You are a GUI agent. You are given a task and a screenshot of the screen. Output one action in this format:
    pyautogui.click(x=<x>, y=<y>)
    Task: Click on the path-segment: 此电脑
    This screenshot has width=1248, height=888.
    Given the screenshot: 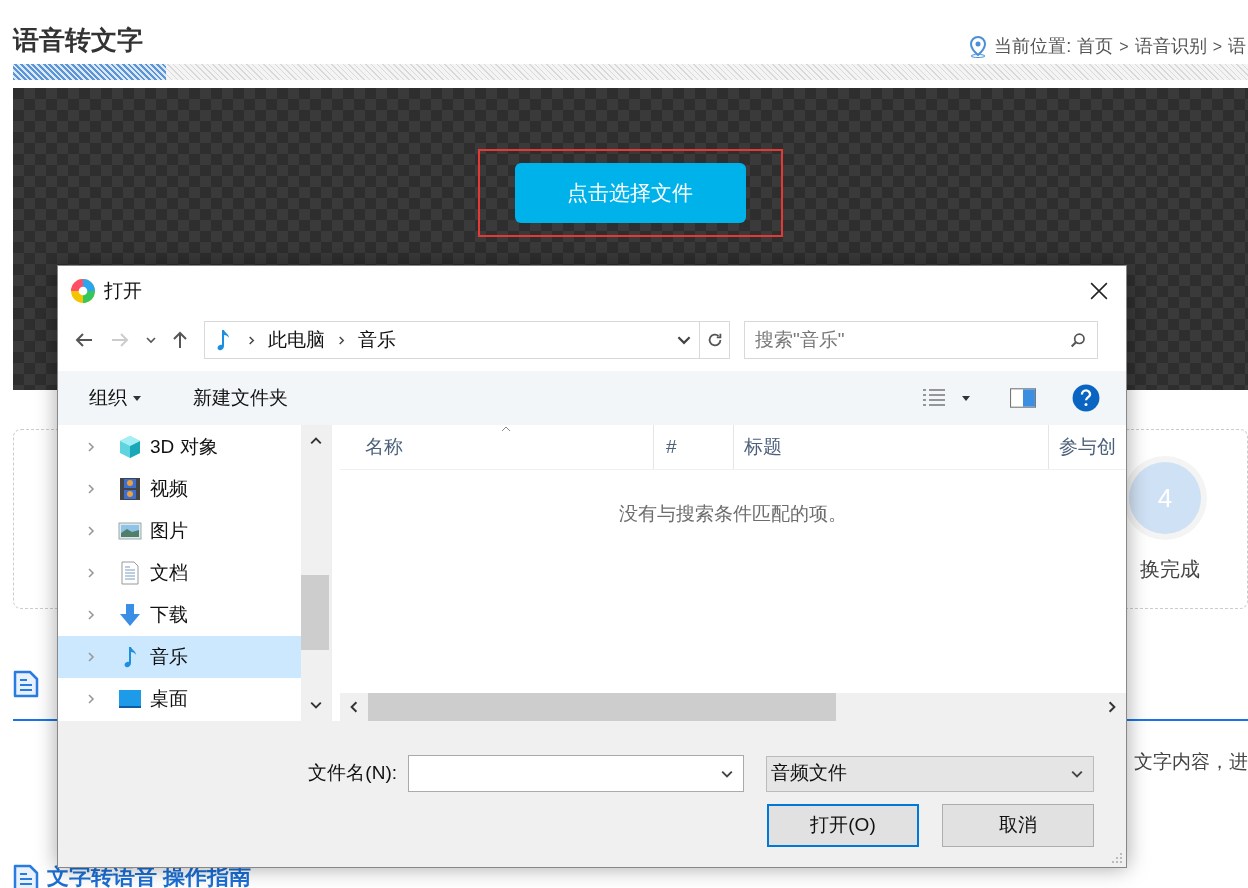 What is the action you would take?
    pyautogui.click(x=296, y=340)
    